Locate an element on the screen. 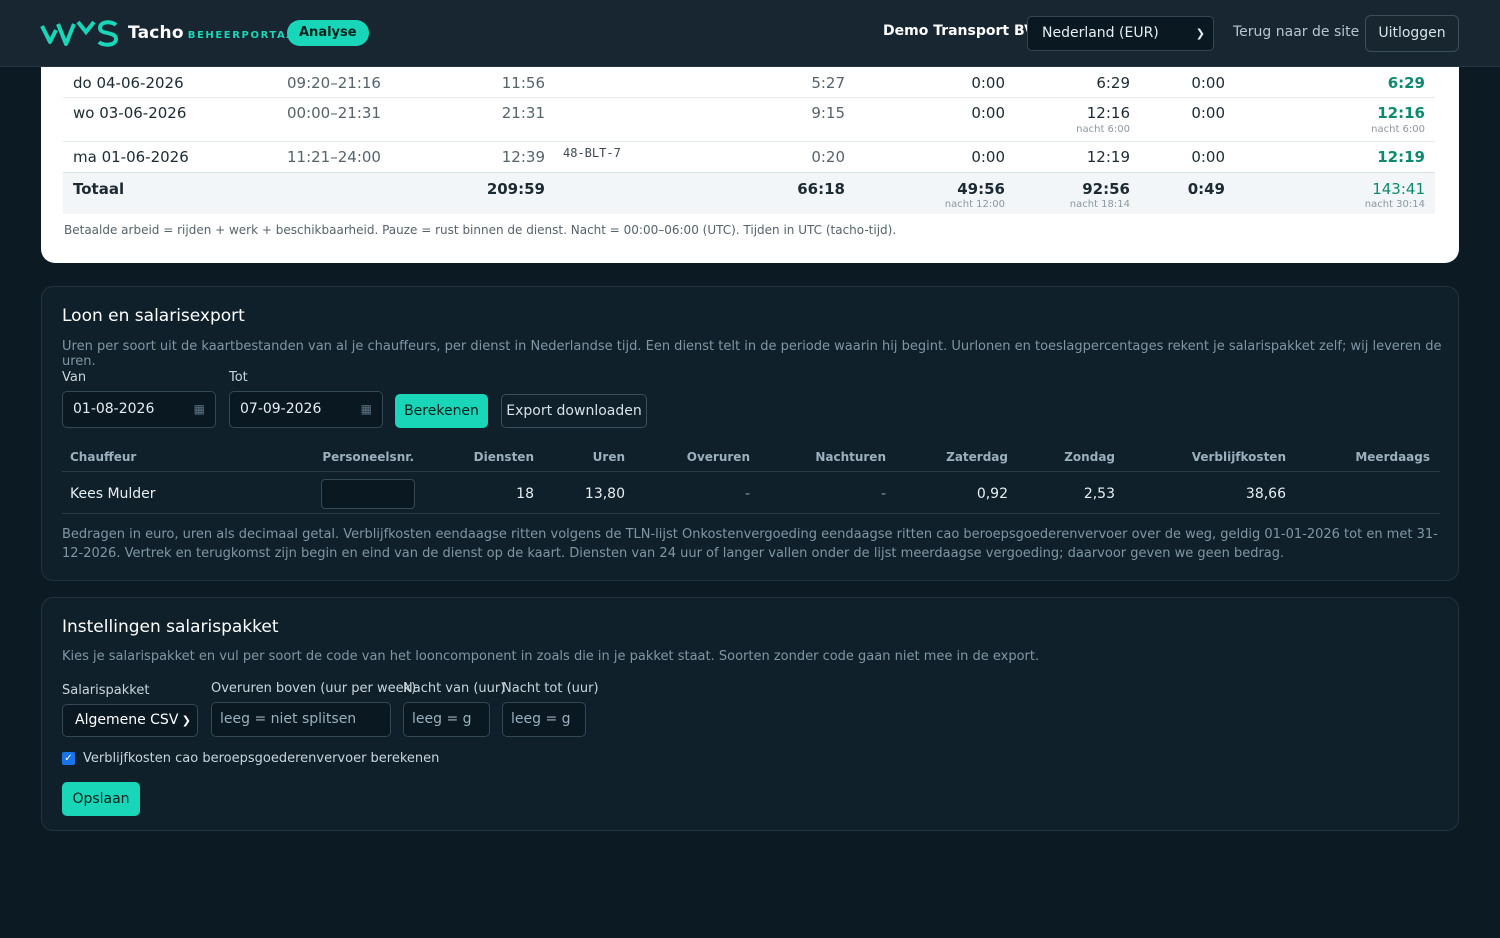 The width and height of the screenshot is (1500, 938). shift-work: 0:00 is located at coordinates (988, 113).